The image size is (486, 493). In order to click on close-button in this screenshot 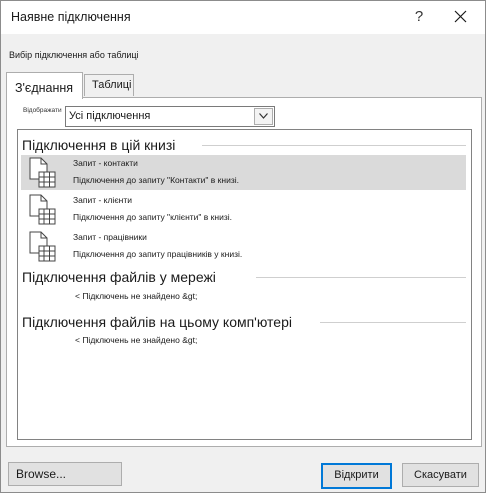, I will do `click(461, 17)`.